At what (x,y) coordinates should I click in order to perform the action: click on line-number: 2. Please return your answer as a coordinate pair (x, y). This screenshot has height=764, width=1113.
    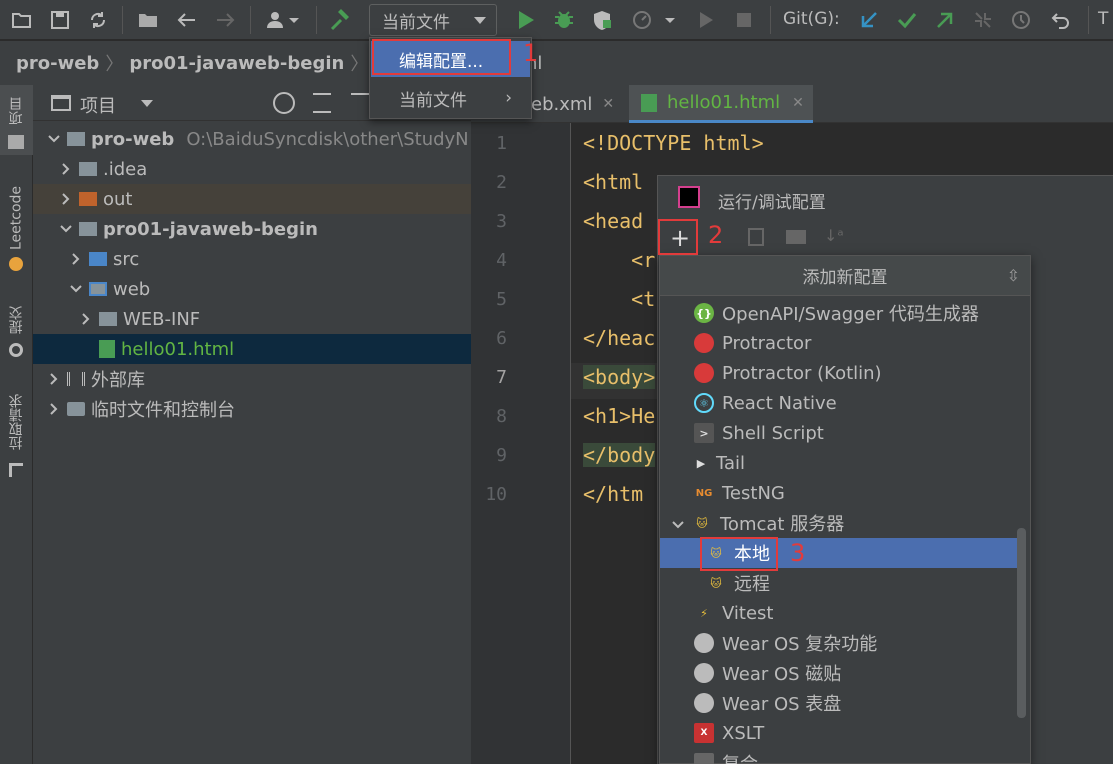
    Looking at the image, I should click on (501, 182).